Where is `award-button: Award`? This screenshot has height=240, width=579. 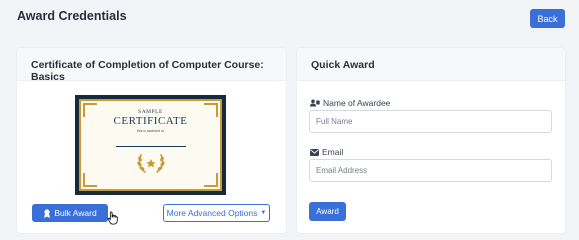
award-button: Award is located at coordinates (327, 211).